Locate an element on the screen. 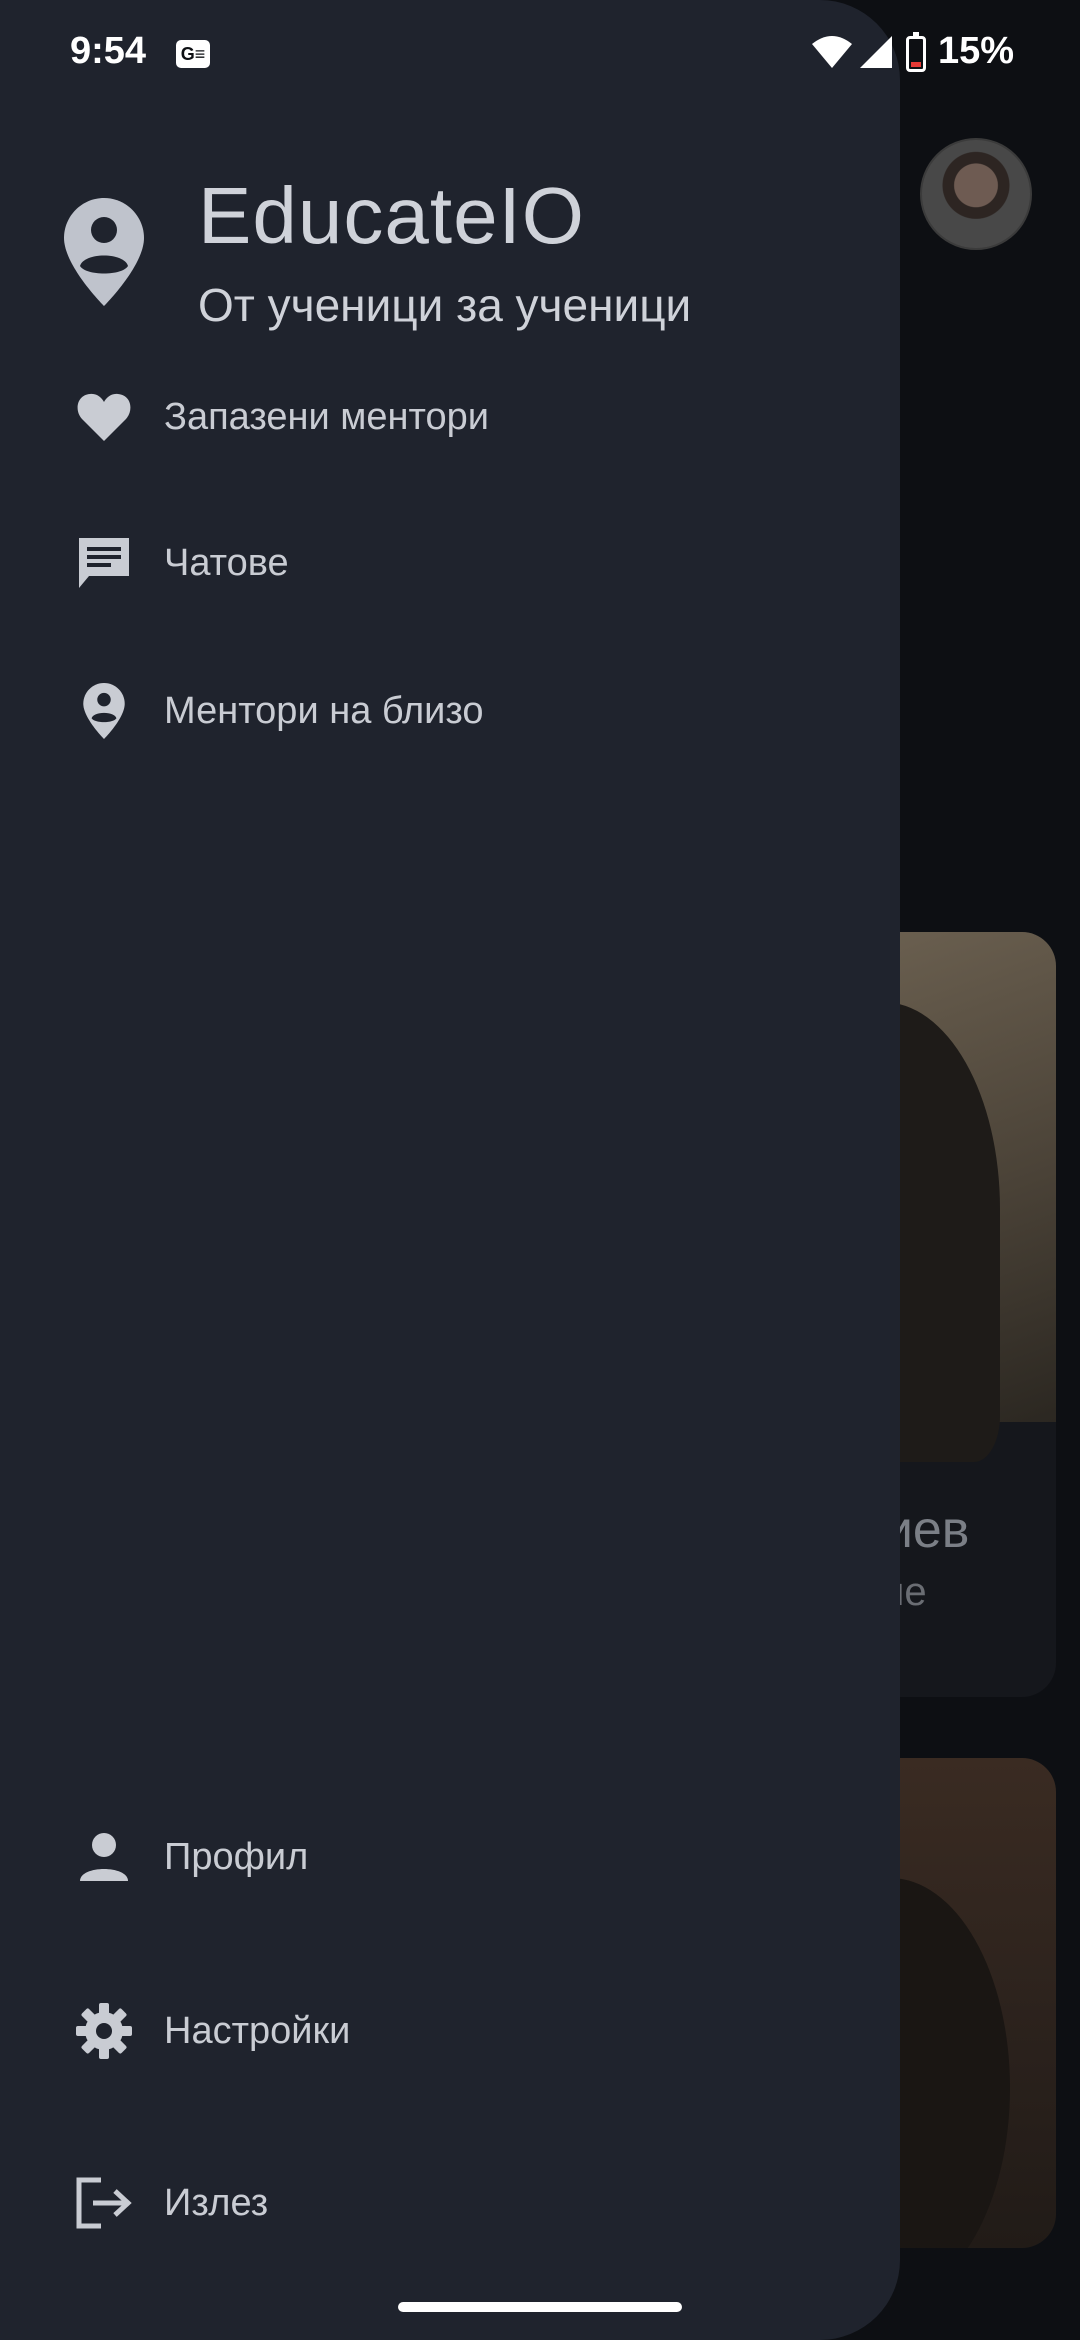  gesture-navigation-bar is located at coordinates (540, 2307).